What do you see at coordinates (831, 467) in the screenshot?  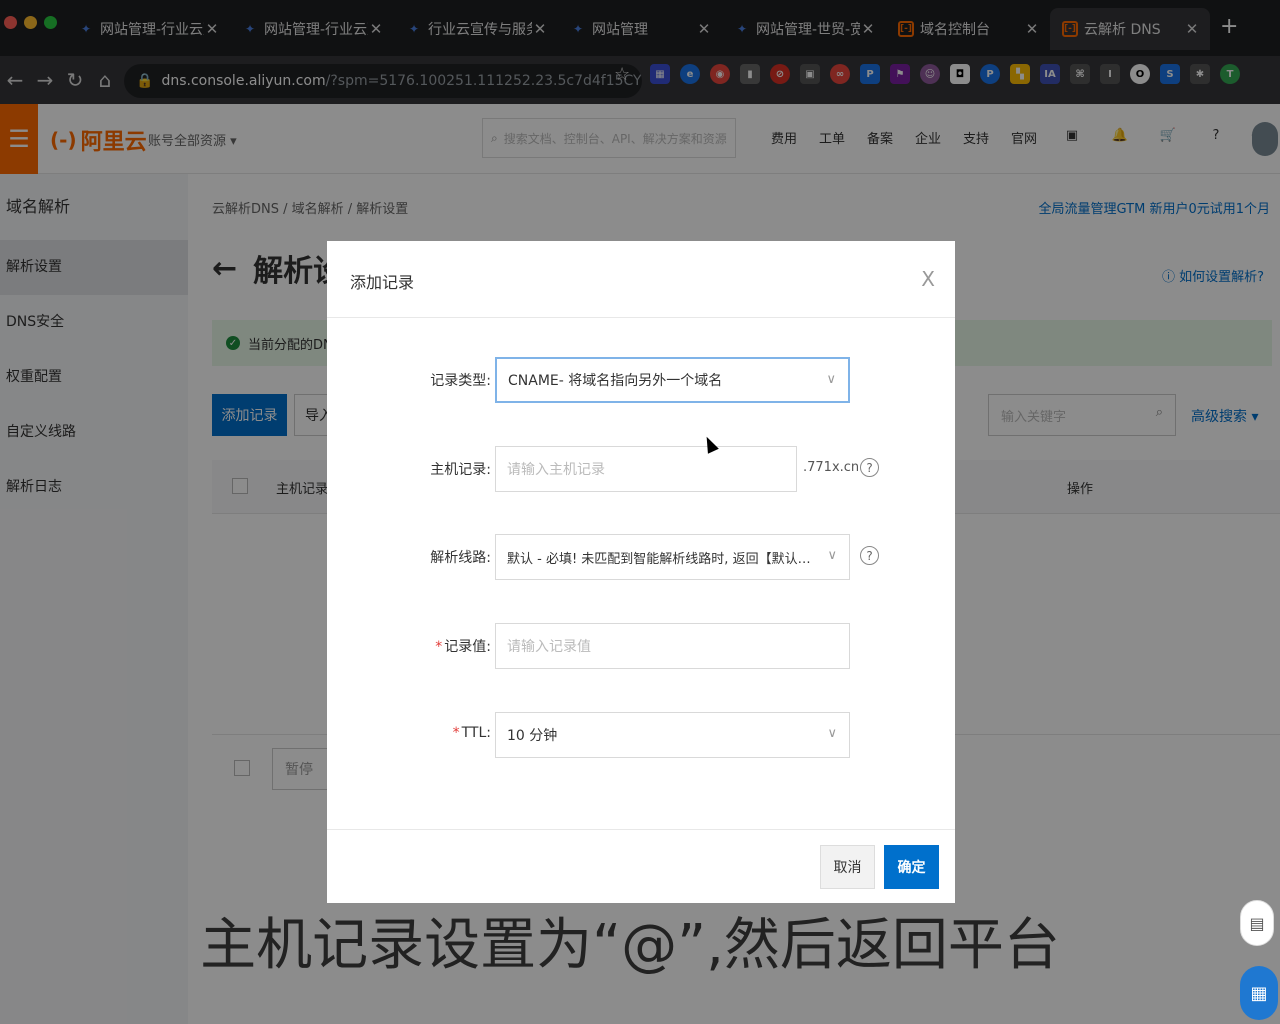 I see `domain-suffix: .771x.cn` at bounding box center [831, 467].